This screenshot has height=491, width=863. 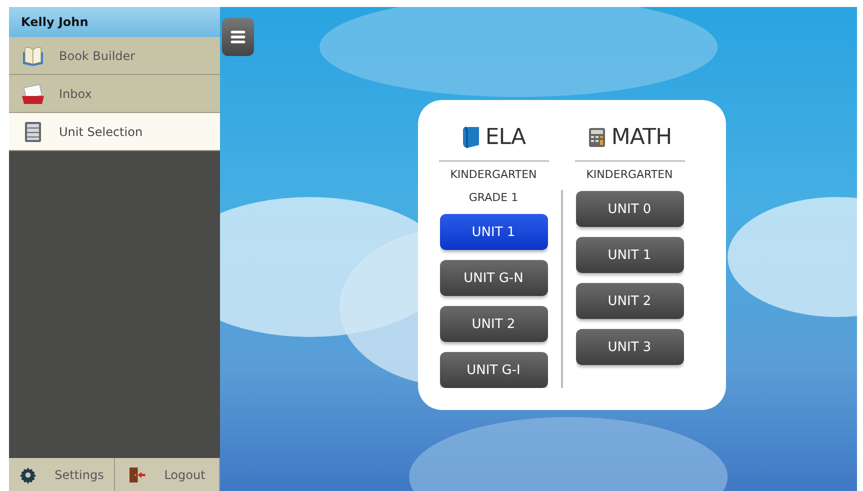 I want to click on envelope-icon, so click(x=33, y=94).